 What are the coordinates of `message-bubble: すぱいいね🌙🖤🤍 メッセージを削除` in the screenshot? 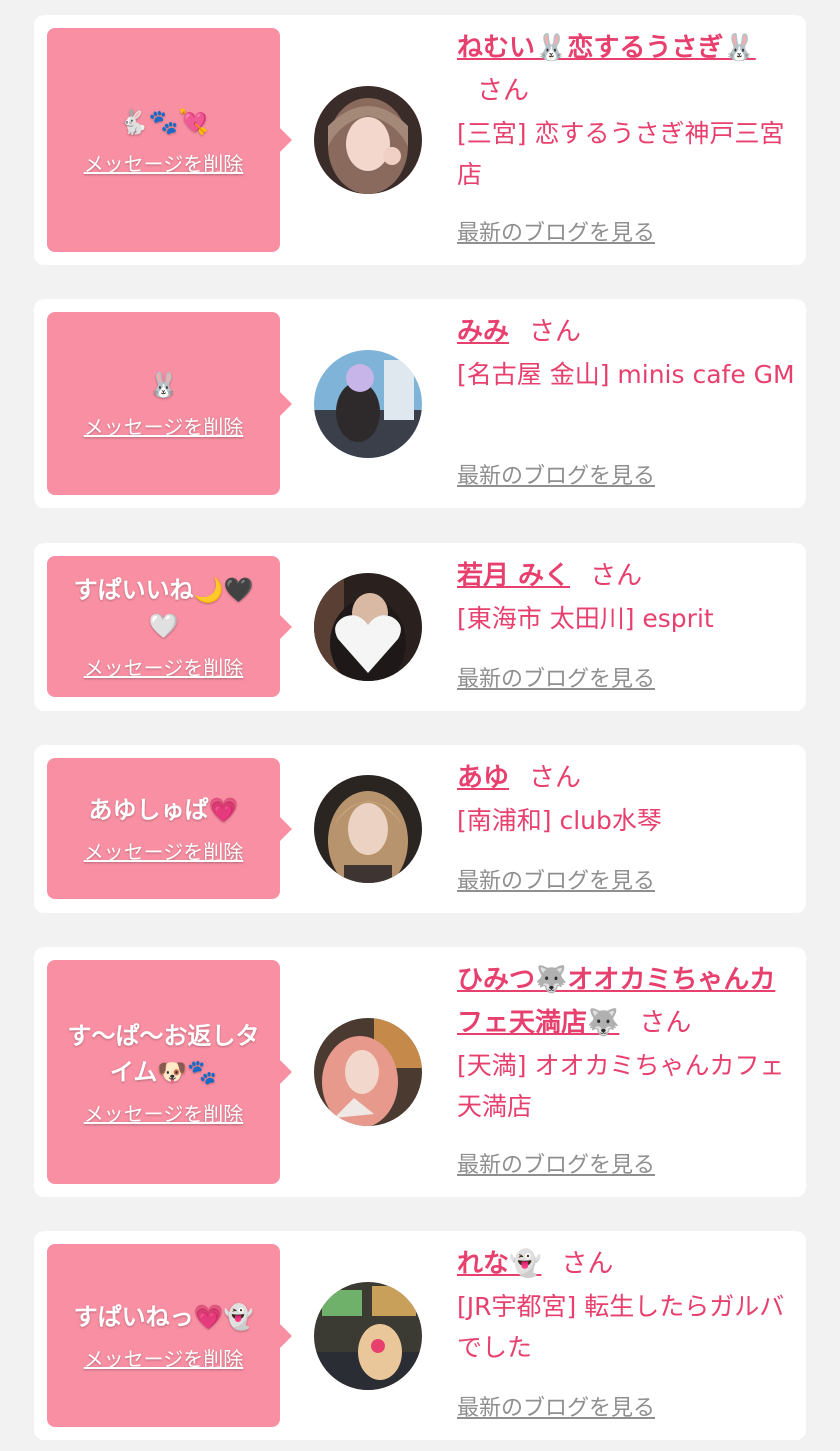 It's located at (169, 626).